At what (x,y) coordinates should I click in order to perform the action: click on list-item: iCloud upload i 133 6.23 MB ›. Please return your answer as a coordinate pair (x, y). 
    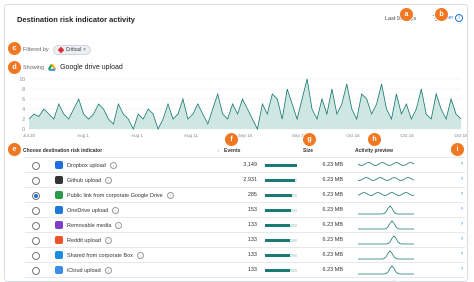
    Looking at the image, I should click on (245, 270).